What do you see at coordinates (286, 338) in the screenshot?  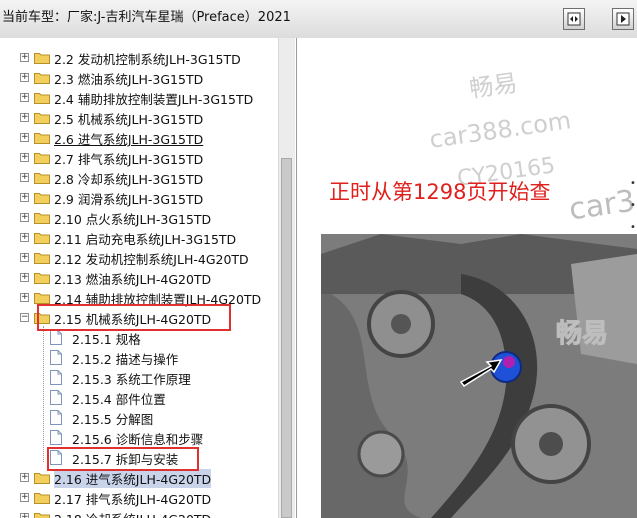 I see `scrollbar-thumb` at bounding box center [286, 338].